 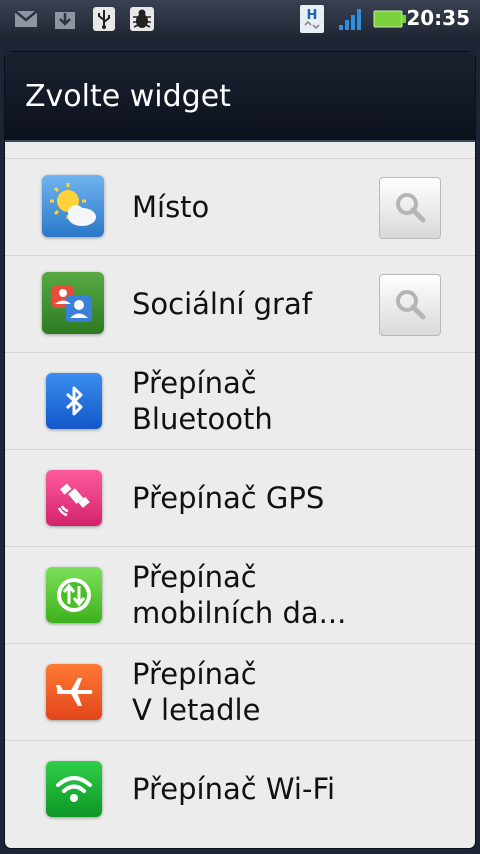 I want to click on weather-icon, so click(x=73, y=206).